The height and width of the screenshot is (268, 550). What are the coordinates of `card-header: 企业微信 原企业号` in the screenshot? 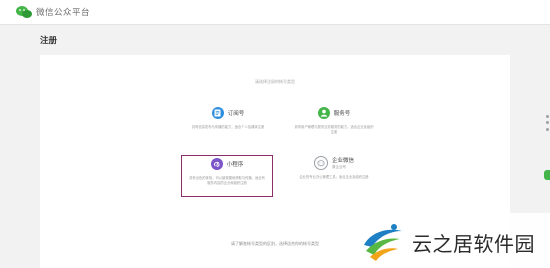 It's located at (334, 163).